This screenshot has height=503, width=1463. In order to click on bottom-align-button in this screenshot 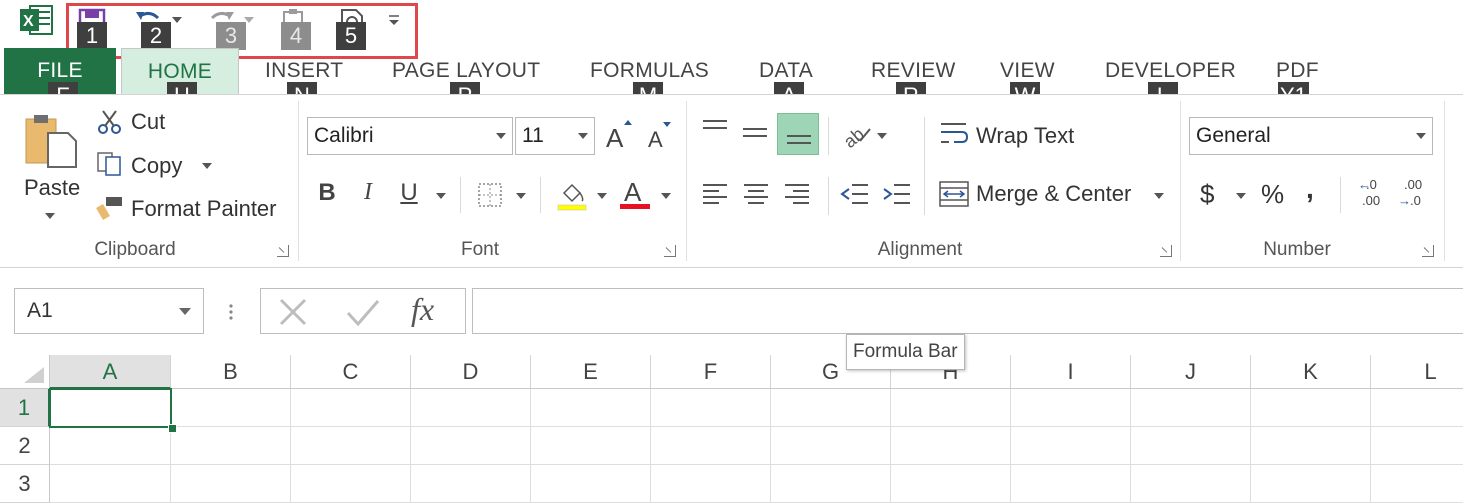, I will do `click(798, 134)`.